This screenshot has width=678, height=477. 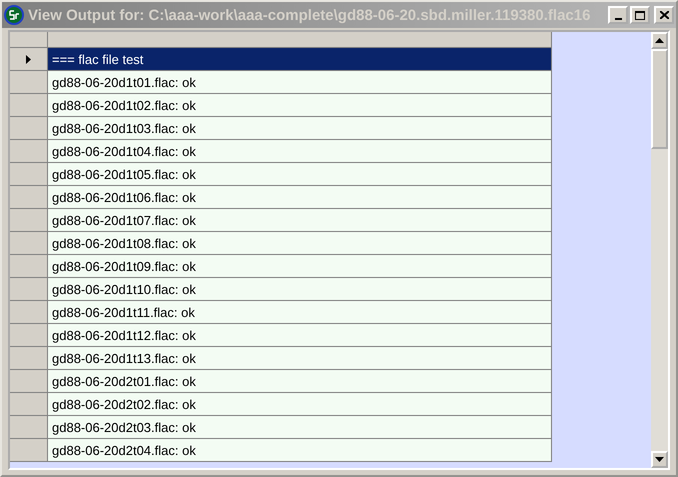 I want to click on scroll-down-button, so click(x=659, y=459).